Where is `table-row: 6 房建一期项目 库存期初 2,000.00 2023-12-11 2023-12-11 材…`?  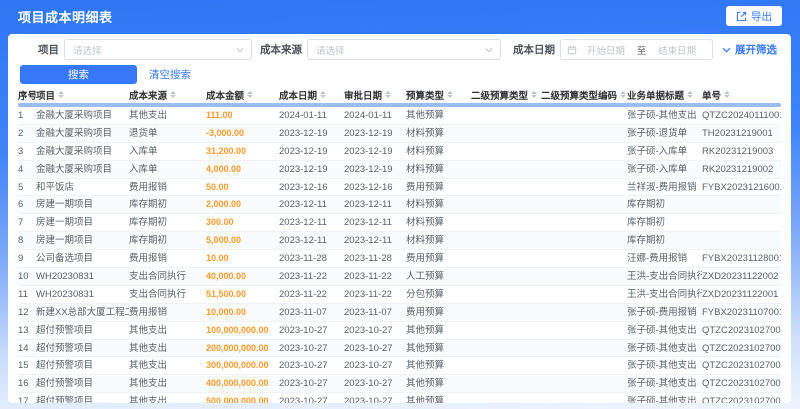
table-row: 6 房建一期项目 库存期初 2,000.00 2023-12-11 2023-12-11 材… is located at coordinates (399, 205).